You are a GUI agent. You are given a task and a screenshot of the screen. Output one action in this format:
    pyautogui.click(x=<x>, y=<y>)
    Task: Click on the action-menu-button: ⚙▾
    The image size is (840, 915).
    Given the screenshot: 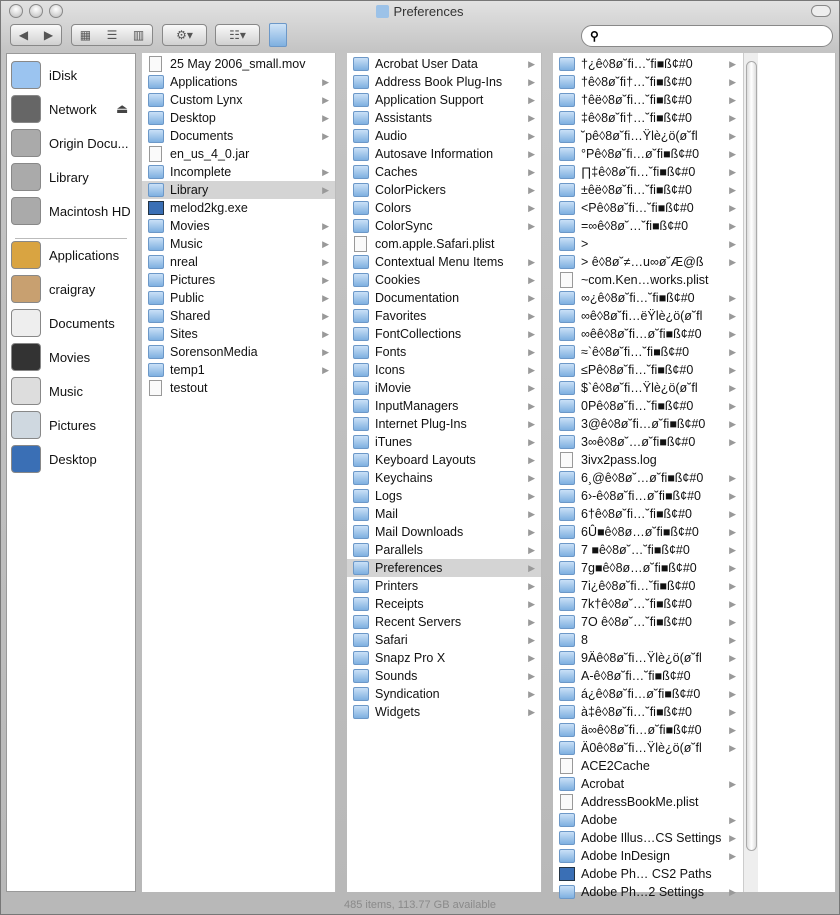 What is the action you would take?
    pyautogui.click(x=184, y=35)
    